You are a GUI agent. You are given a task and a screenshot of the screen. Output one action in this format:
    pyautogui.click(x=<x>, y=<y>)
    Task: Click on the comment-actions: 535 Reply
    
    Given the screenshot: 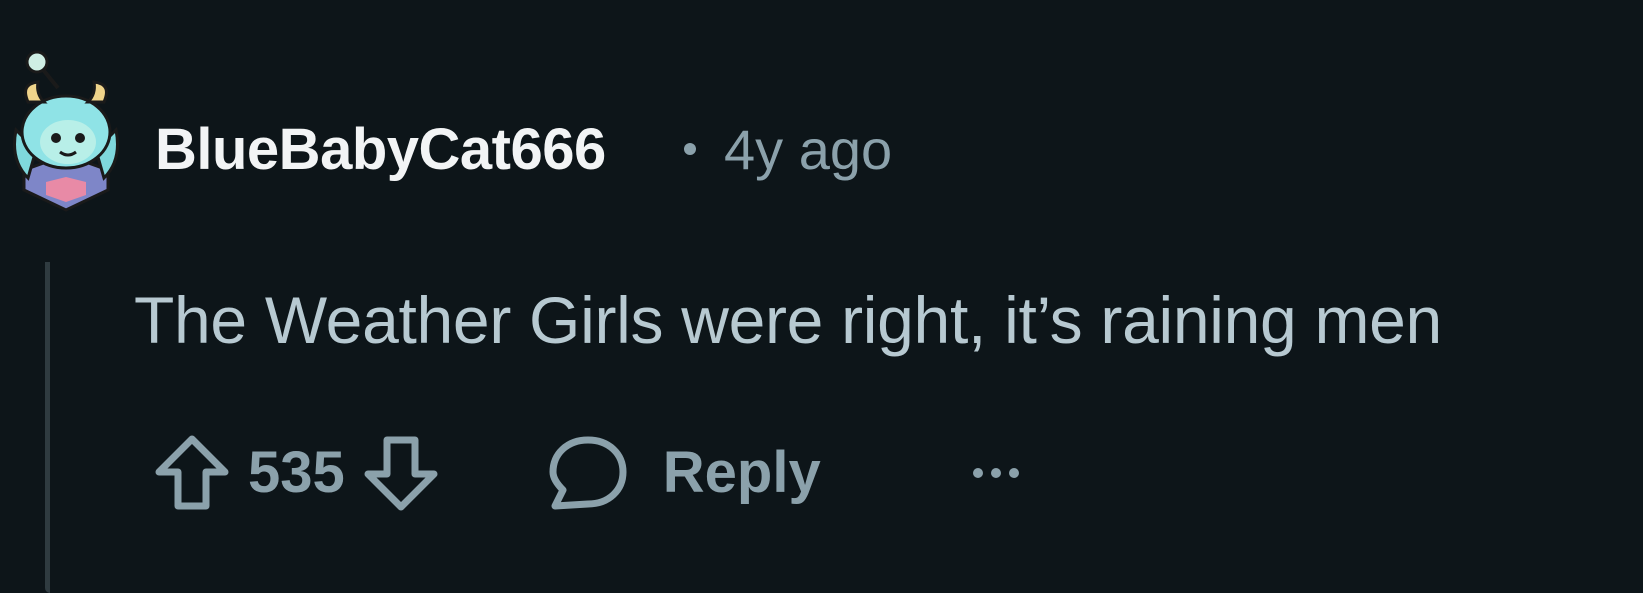 What is the action you would take?
    pyautogui.click(x=590, y=473)
    